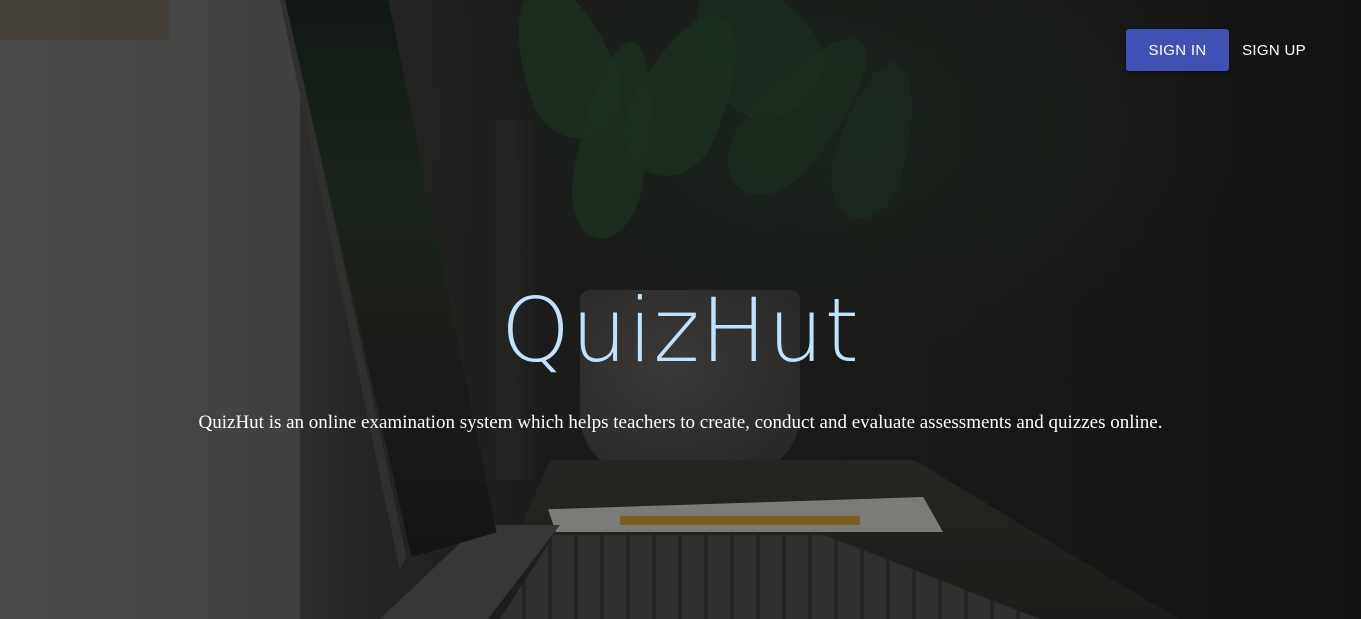 This screenshot has width=1361, height=619. What do you see at coordinates (1274, 50) in the screenshot?
I see `sign-up-button: SIGN UP` at bounding box center [1274, 50].